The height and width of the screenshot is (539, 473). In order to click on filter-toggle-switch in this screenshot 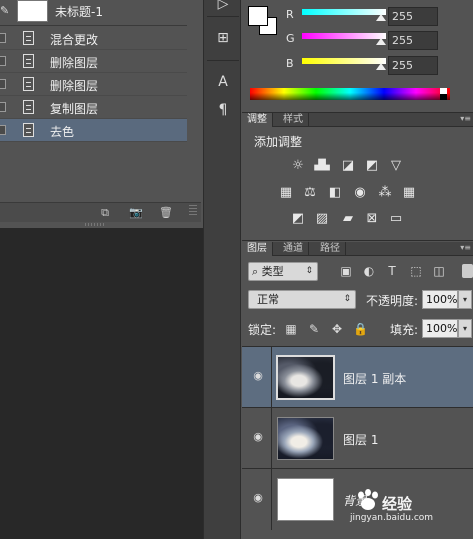, I will do `click(467, 271)`.